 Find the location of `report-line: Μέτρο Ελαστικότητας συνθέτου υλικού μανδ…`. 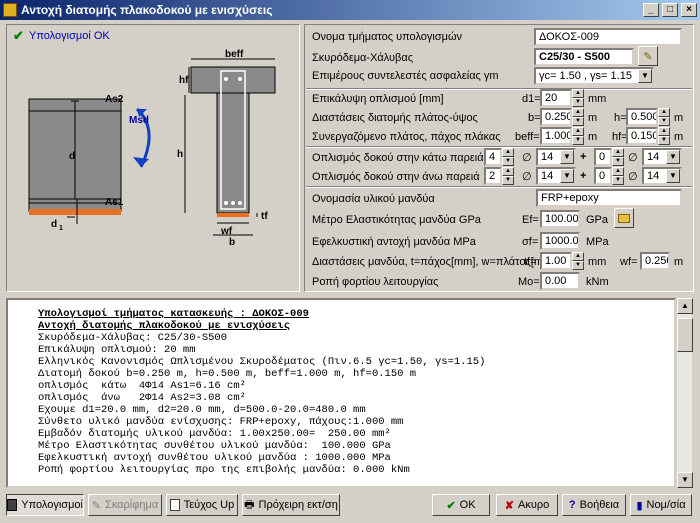

report-line: Μέτρο Ελαστικότητας συνθέτου υλικού μανδ… is located at coordinates (214, 446).